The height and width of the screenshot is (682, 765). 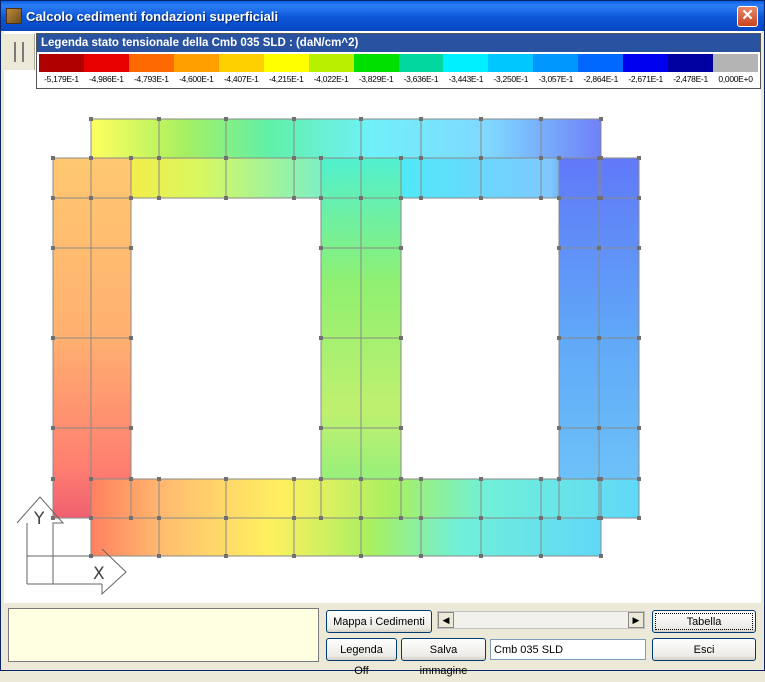 What do you see at coordinates (365, 498) in the screenshot?
I see `beam-bottom-upper` at bounding box center [365, 498].